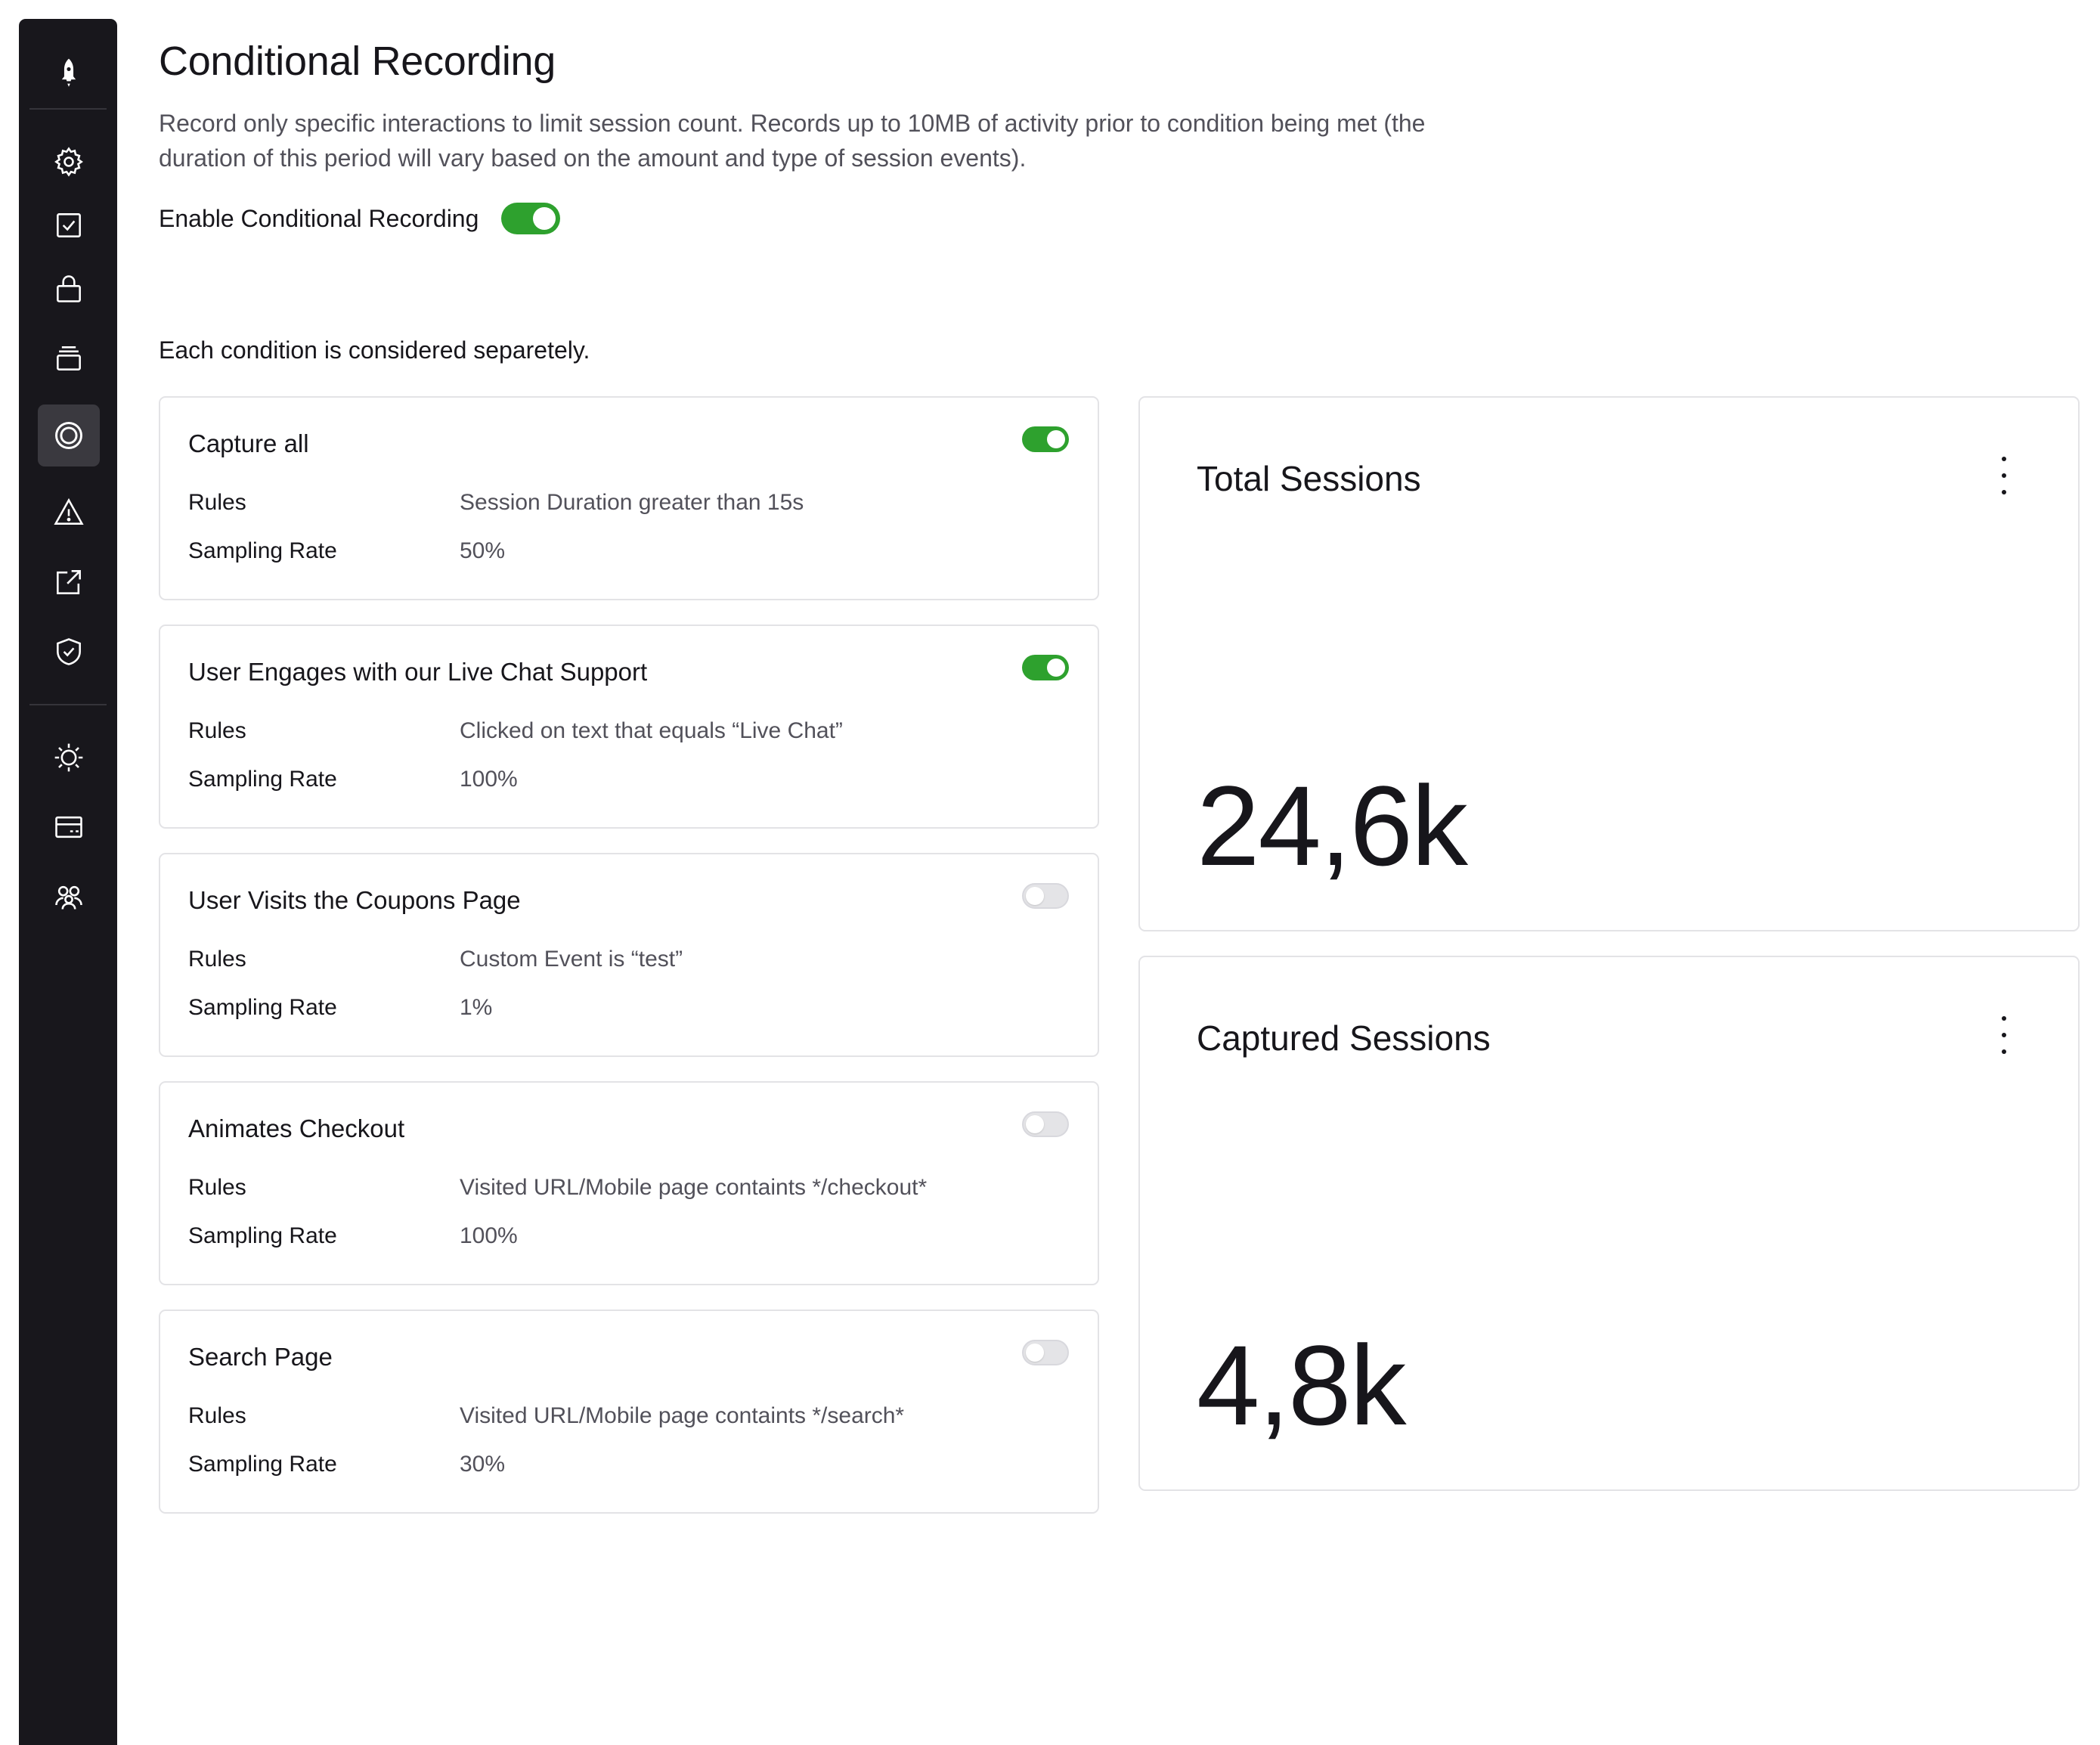 Image resolution: width=2100 pixels, height=1745 pixels. What do you see at coordinates (572, 959) in the screenshot?
I see `rules-value: Custom Event is “test”` at bounding box center [572, 959].